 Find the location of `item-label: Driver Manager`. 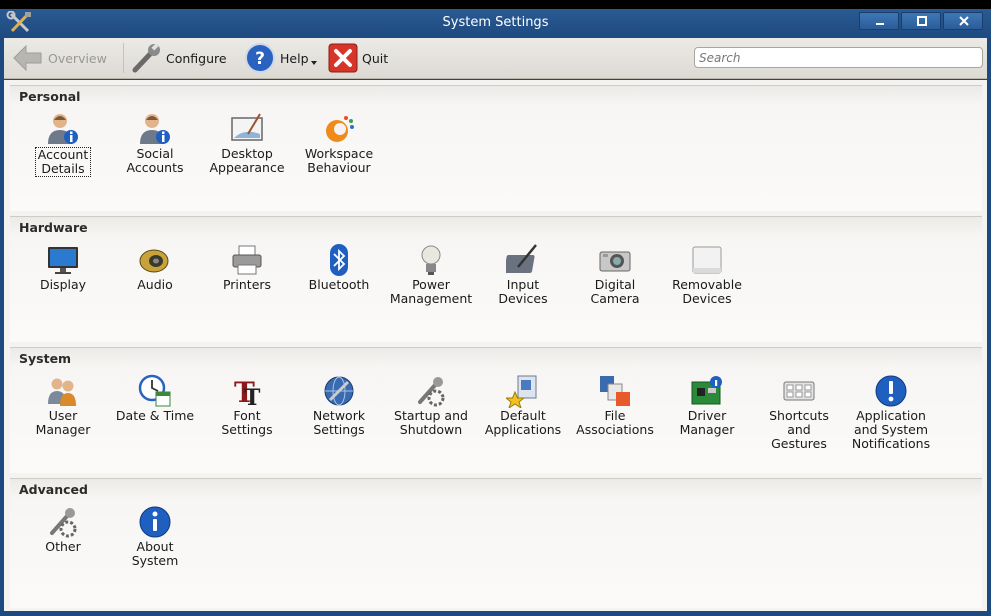

item-label: Driver Manager is located at coordinates (707, 422).